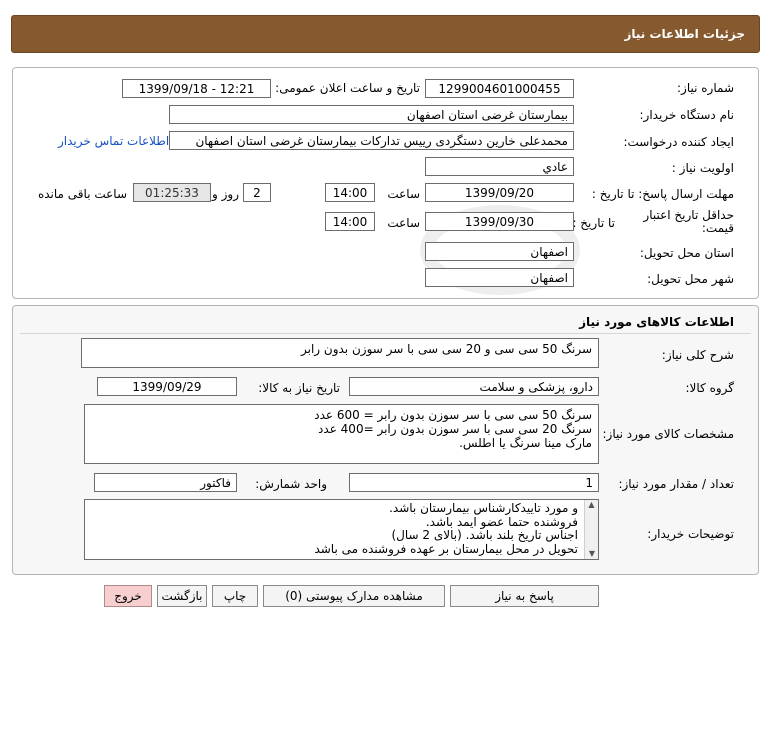 The image size is (770, 745). What do you see at coordinates (299, 388) in the screenshot?
I see `need-date-label: تاریخ نیاز به کالا:` at bounding box center [299, 388].